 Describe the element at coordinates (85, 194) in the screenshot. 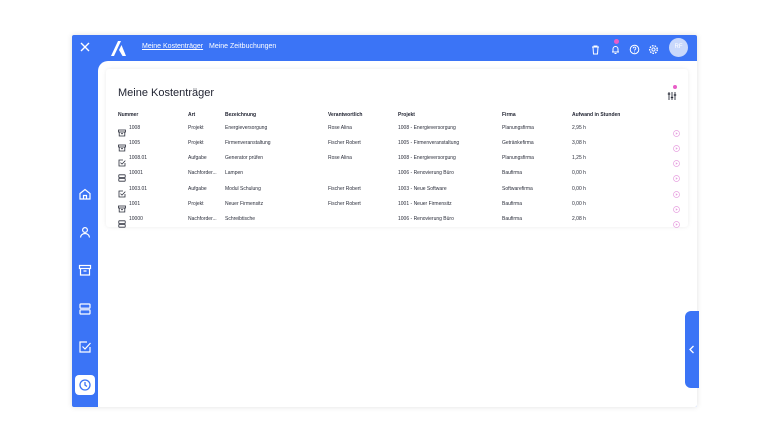

I see `home-icon` at that location.